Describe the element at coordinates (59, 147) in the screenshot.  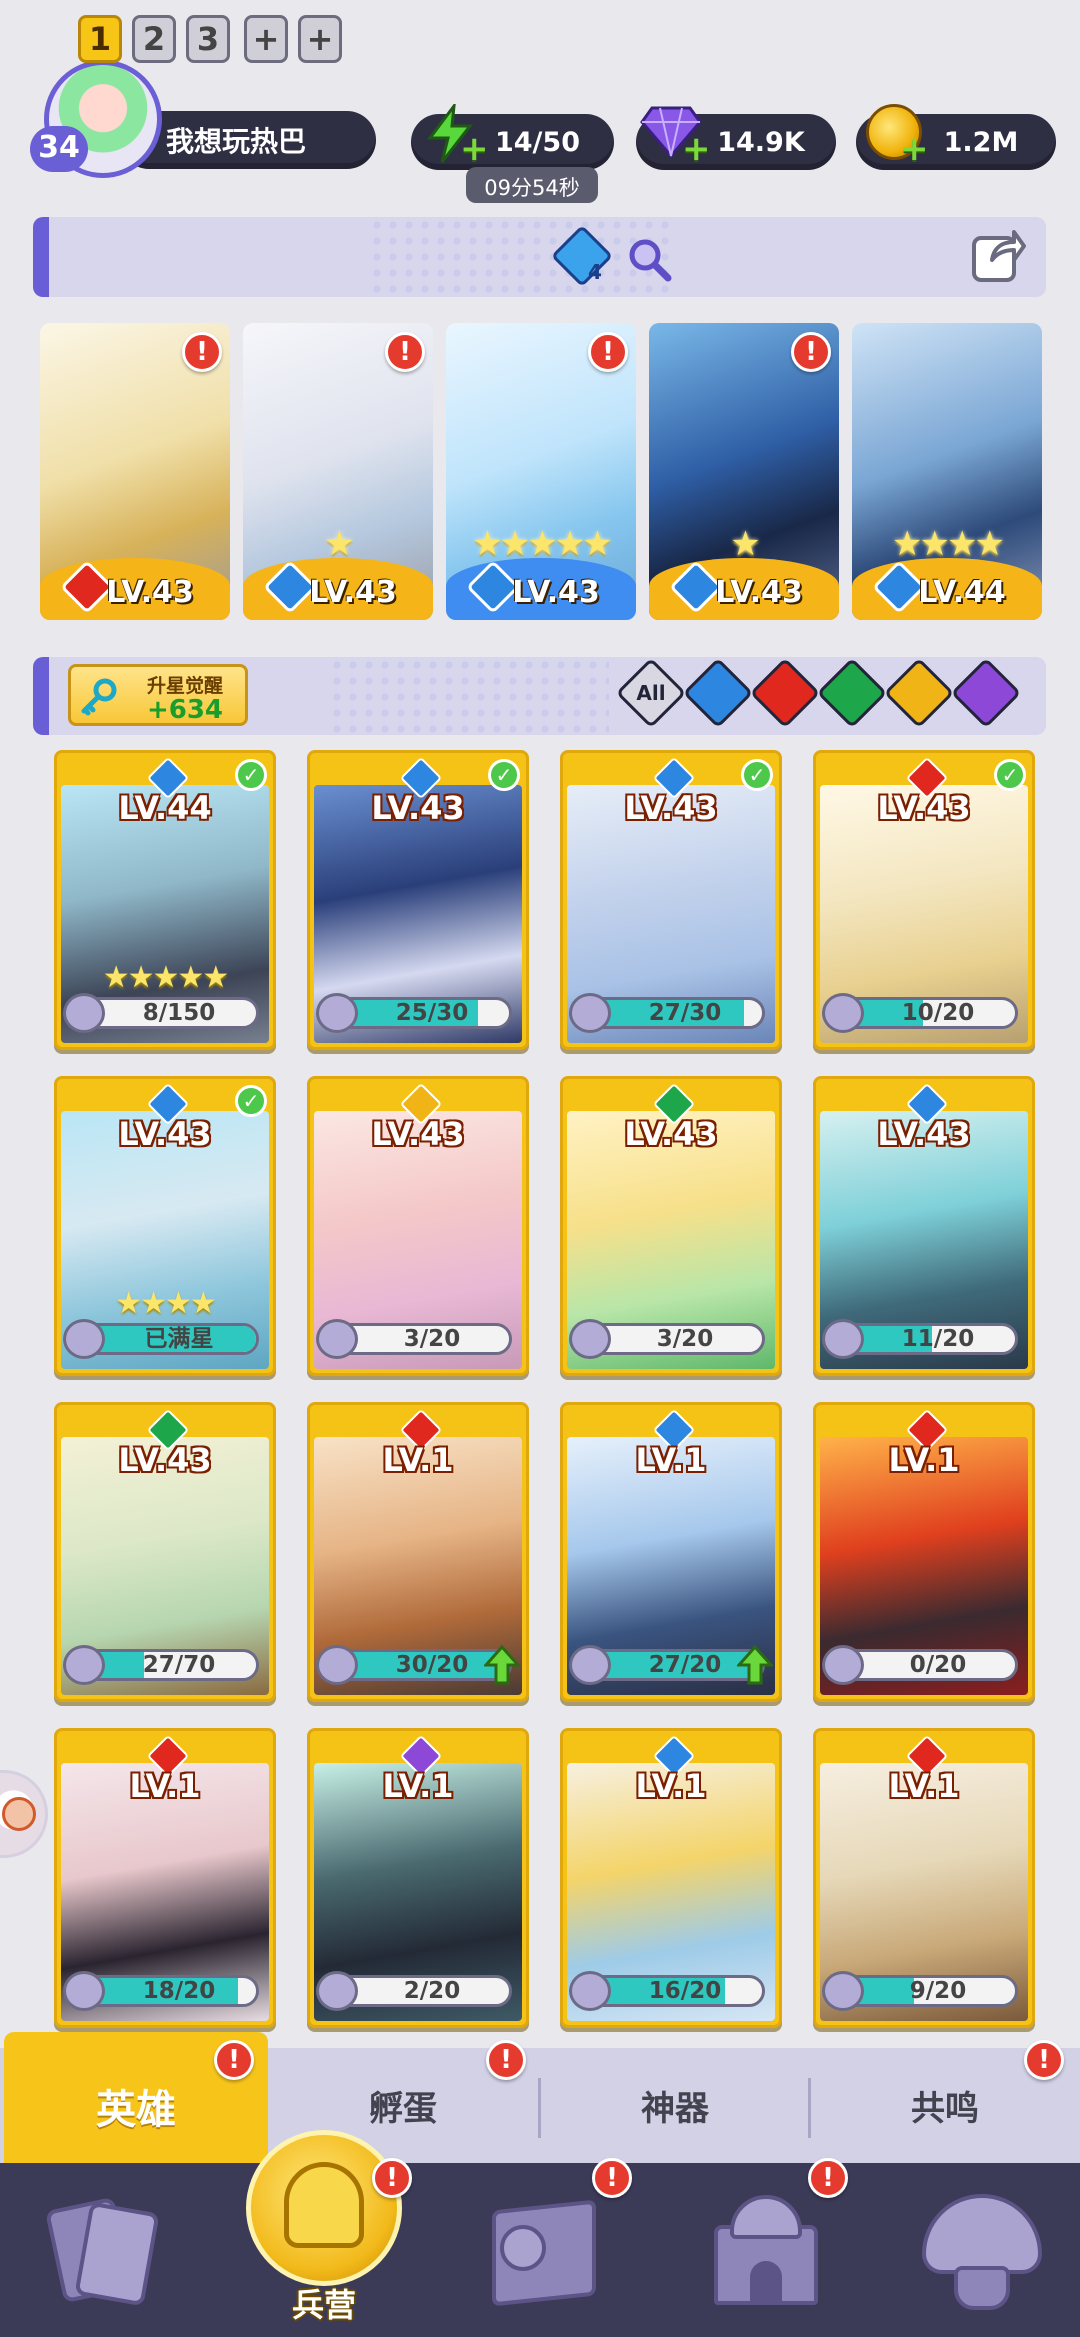
I see `player-level: 34` at that location.